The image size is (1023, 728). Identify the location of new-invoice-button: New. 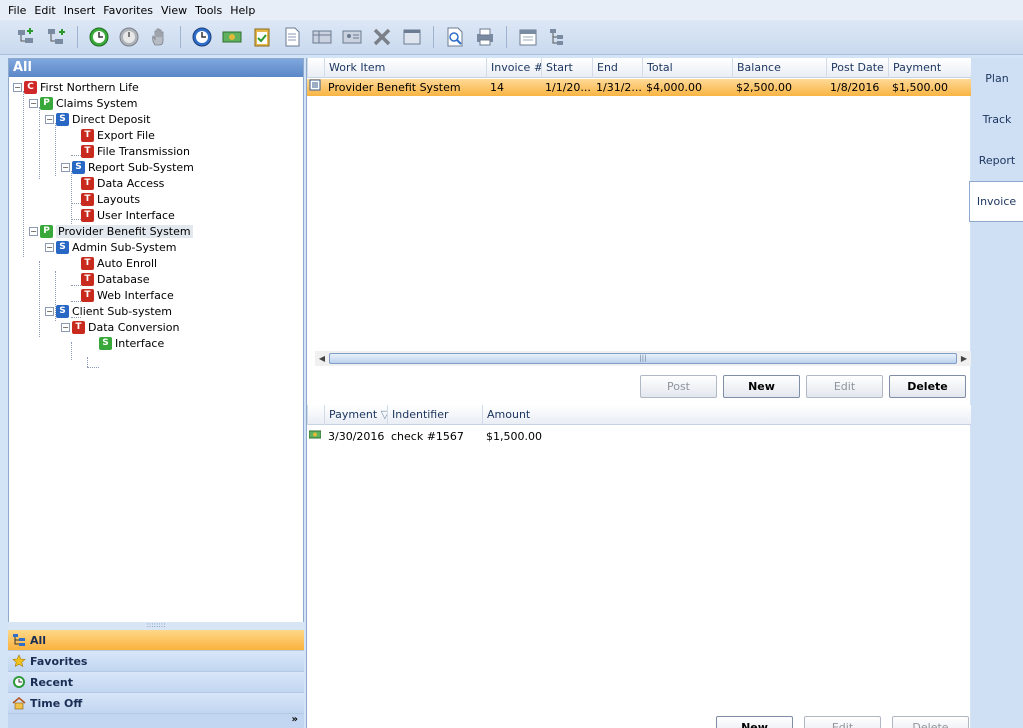
(761, 386).